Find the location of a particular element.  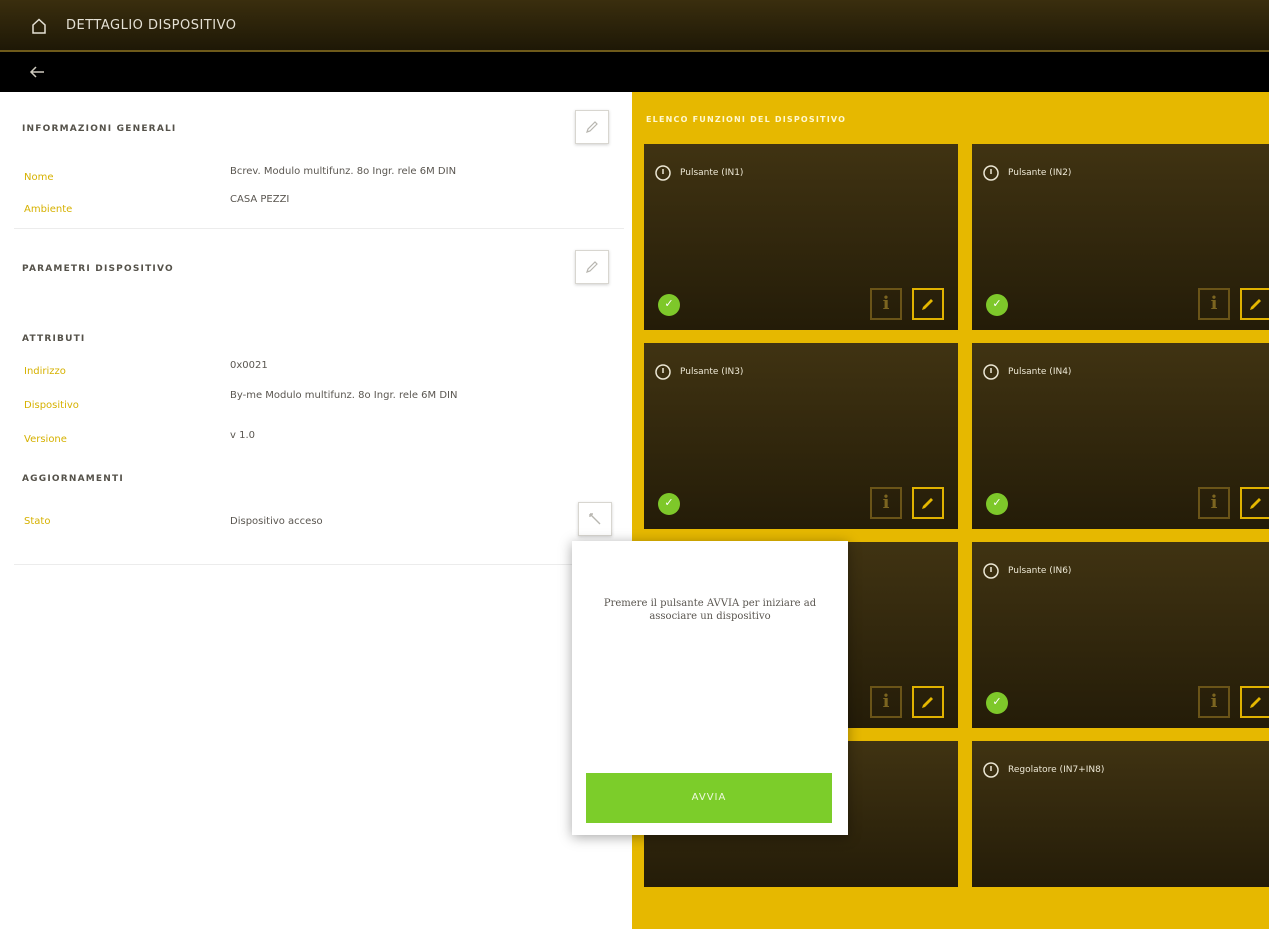

back-arrow-icon is located at coordinates (37, 72).